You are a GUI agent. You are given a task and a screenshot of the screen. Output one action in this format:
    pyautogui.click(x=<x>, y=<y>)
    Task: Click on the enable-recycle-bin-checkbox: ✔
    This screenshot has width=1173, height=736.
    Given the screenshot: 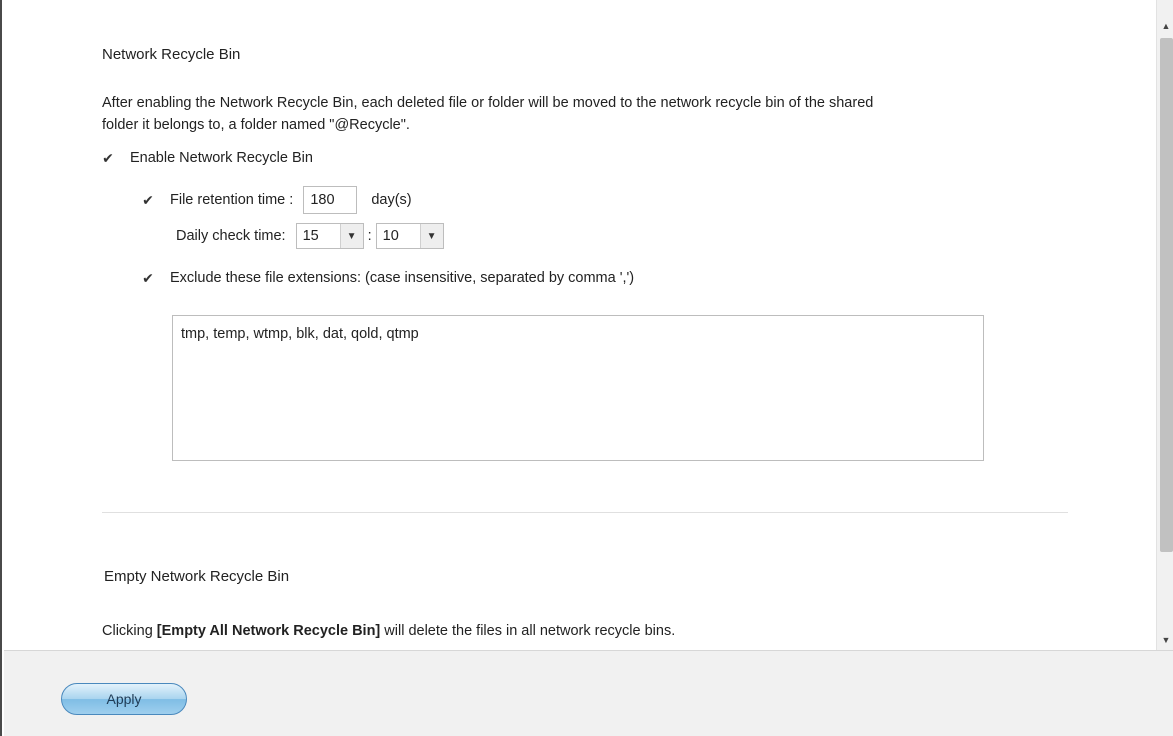 What is the action you would take?
    pyautogui.click(x=108, y=158)
    